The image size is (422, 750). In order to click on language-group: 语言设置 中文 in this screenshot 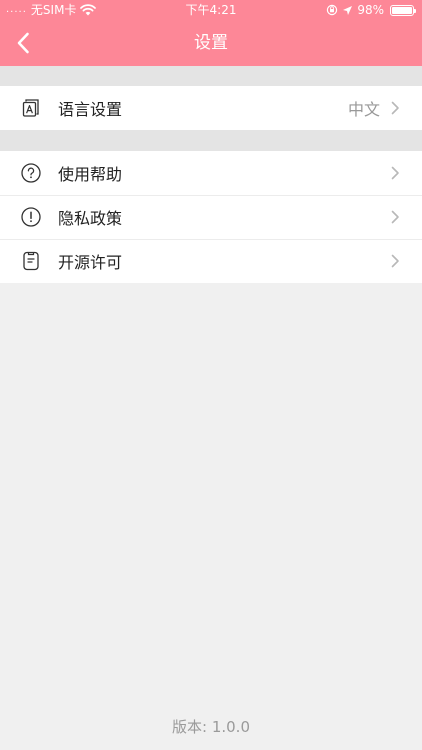, I will do `click(211, 108)`.